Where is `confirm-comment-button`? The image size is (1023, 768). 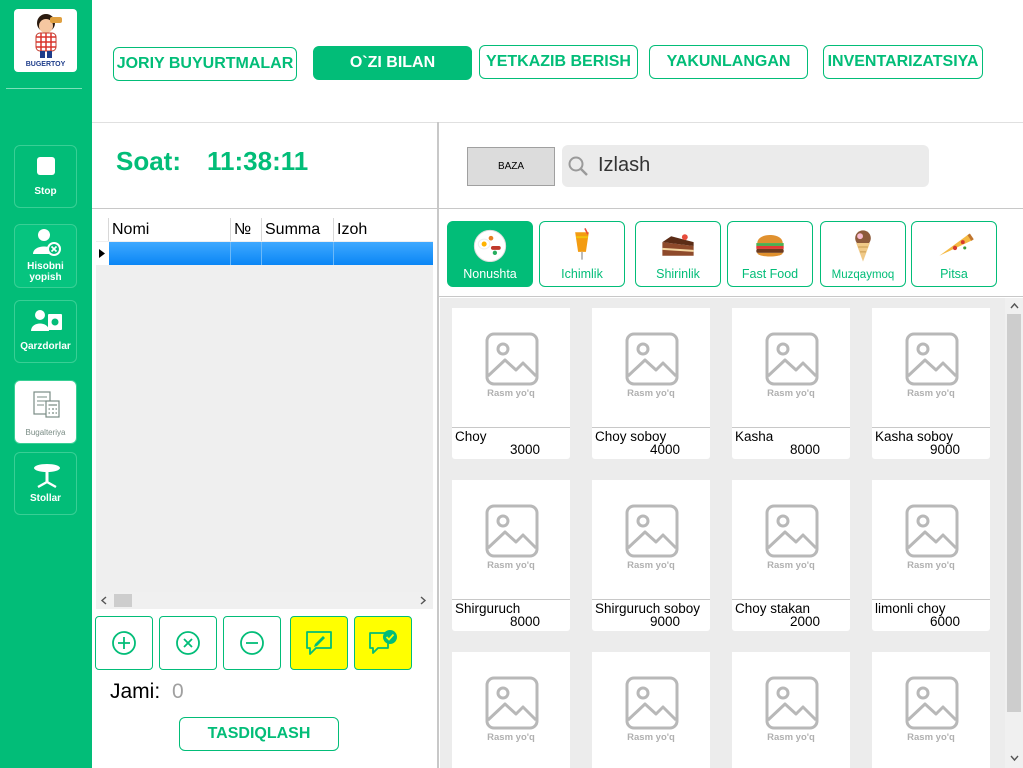
confirm-comment-button is located at coordinates (383, 643).